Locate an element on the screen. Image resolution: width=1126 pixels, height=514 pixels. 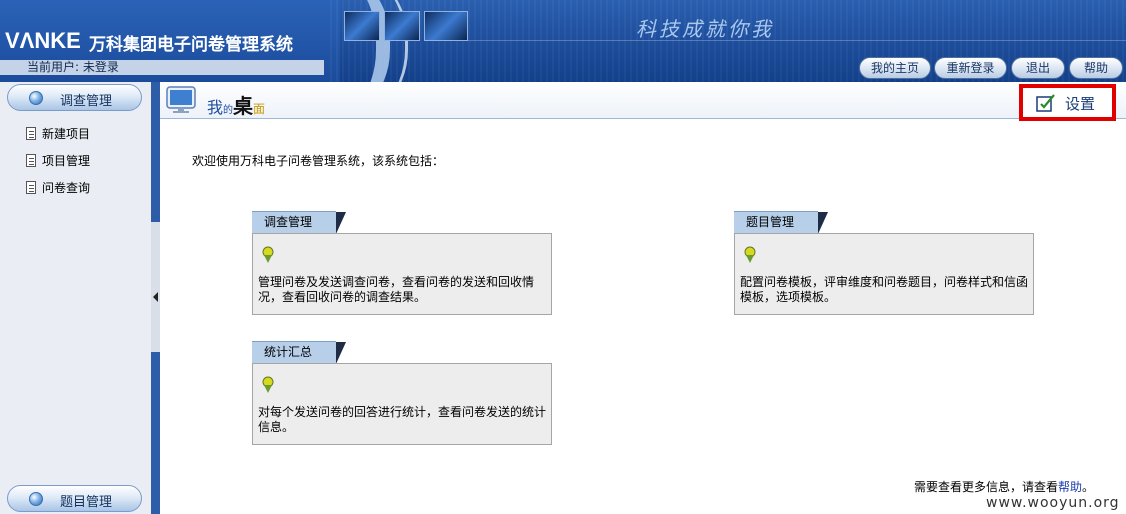
panel-body: 对每个发送问卷的回答进行统计，查看问卷发送的统计信息。 is located at coordinates (402, 404).